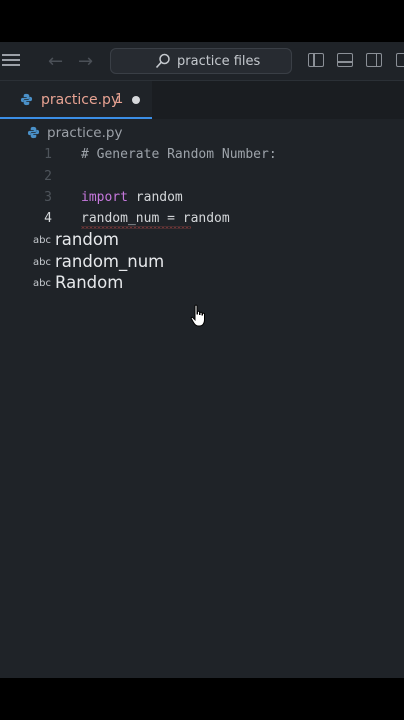  What do you see at coordinates (11, 60) in the screenshot?
I see `menu-icon` at bounding box center [11, 60].